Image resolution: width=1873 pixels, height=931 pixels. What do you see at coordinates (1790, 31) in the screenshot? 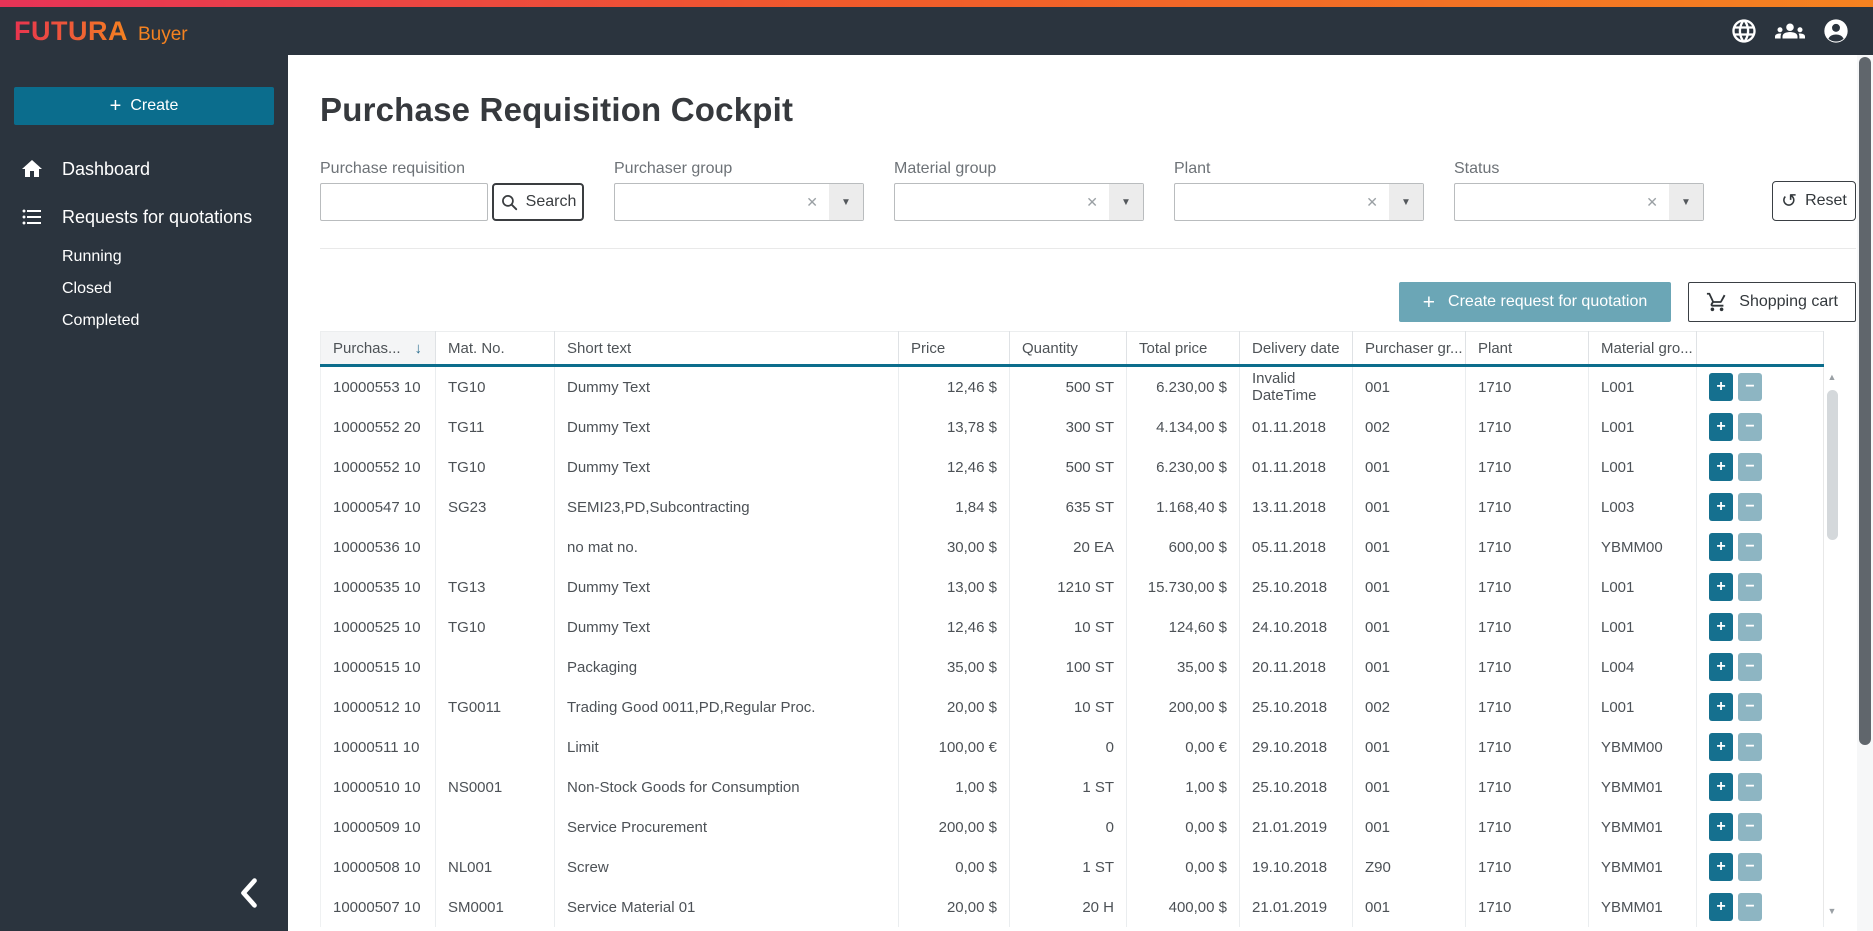
I see `user-groups-button` at bounding box center [1790, 31].